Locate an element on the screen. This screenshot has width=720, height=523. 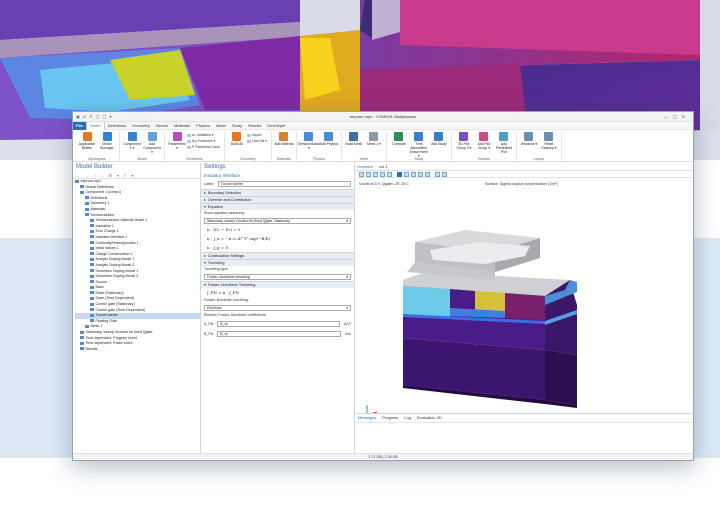
ribbon-button-label: Add Material is located at coordinates (284, 144).